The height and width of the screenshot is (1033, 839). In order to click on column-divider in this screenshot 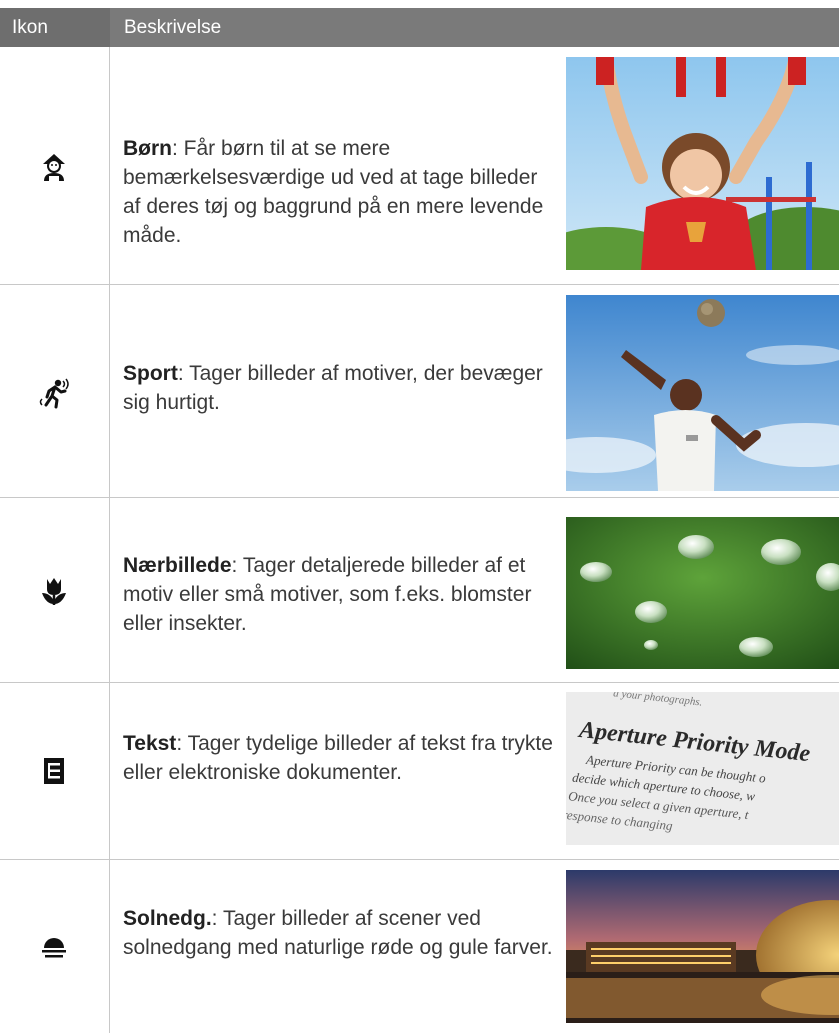, I will do `click(109, 540)`.